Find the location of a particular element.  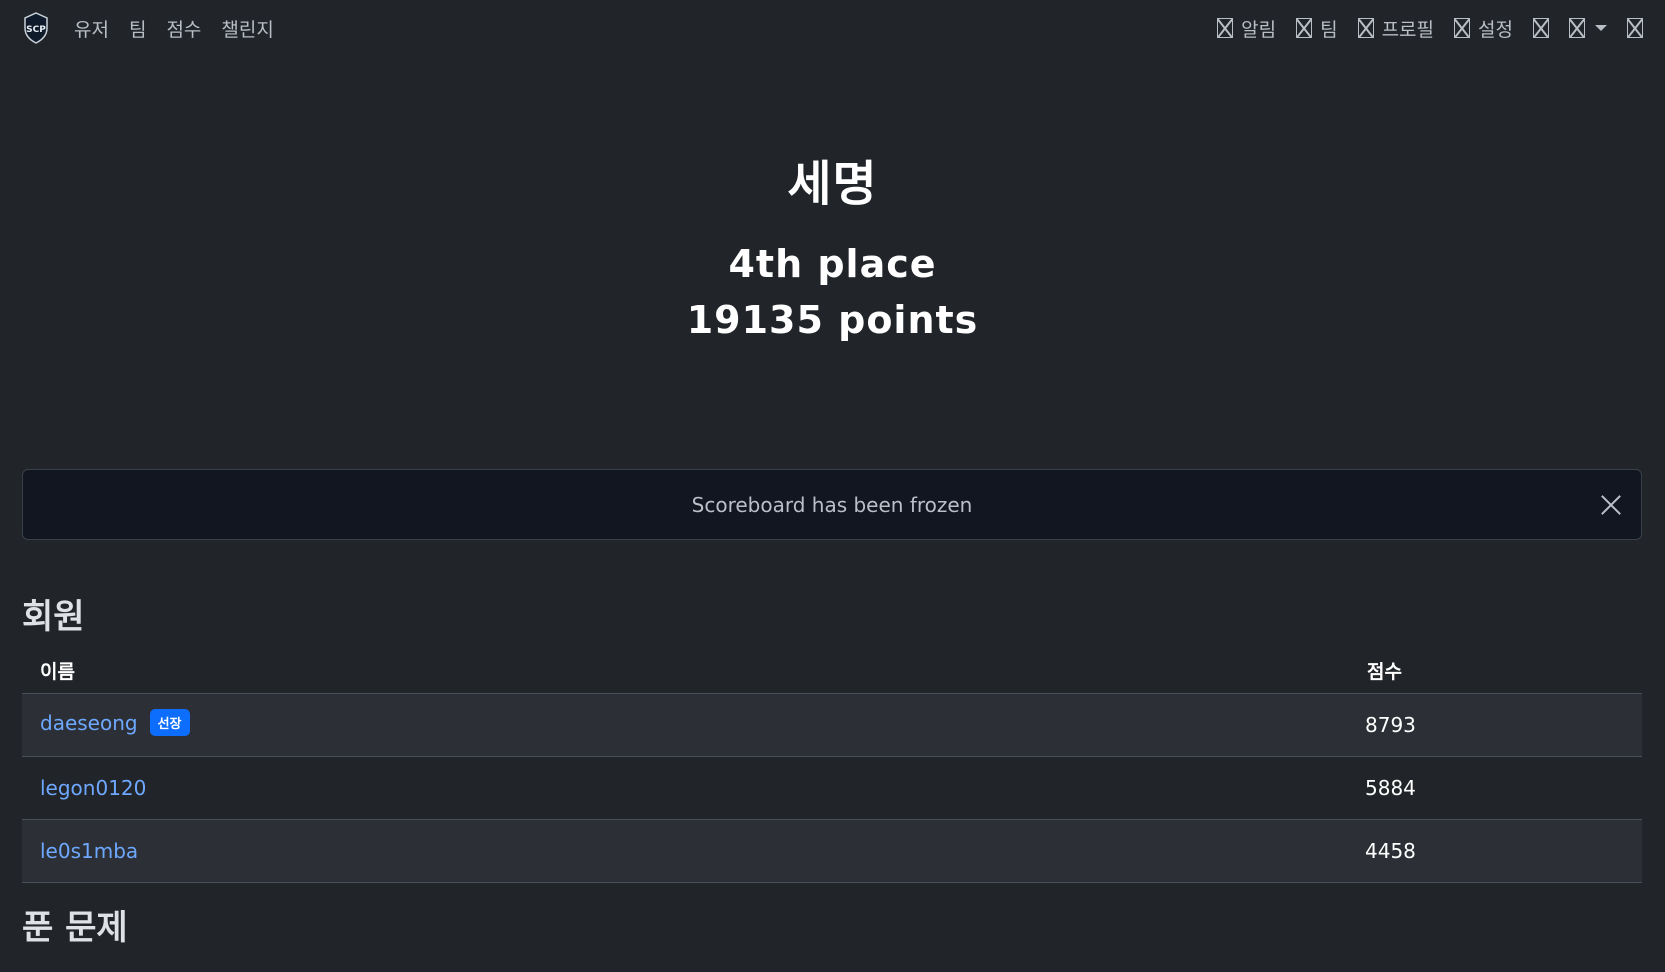

nav-scoreboard: 점수 is located at coordinates (183, 28).